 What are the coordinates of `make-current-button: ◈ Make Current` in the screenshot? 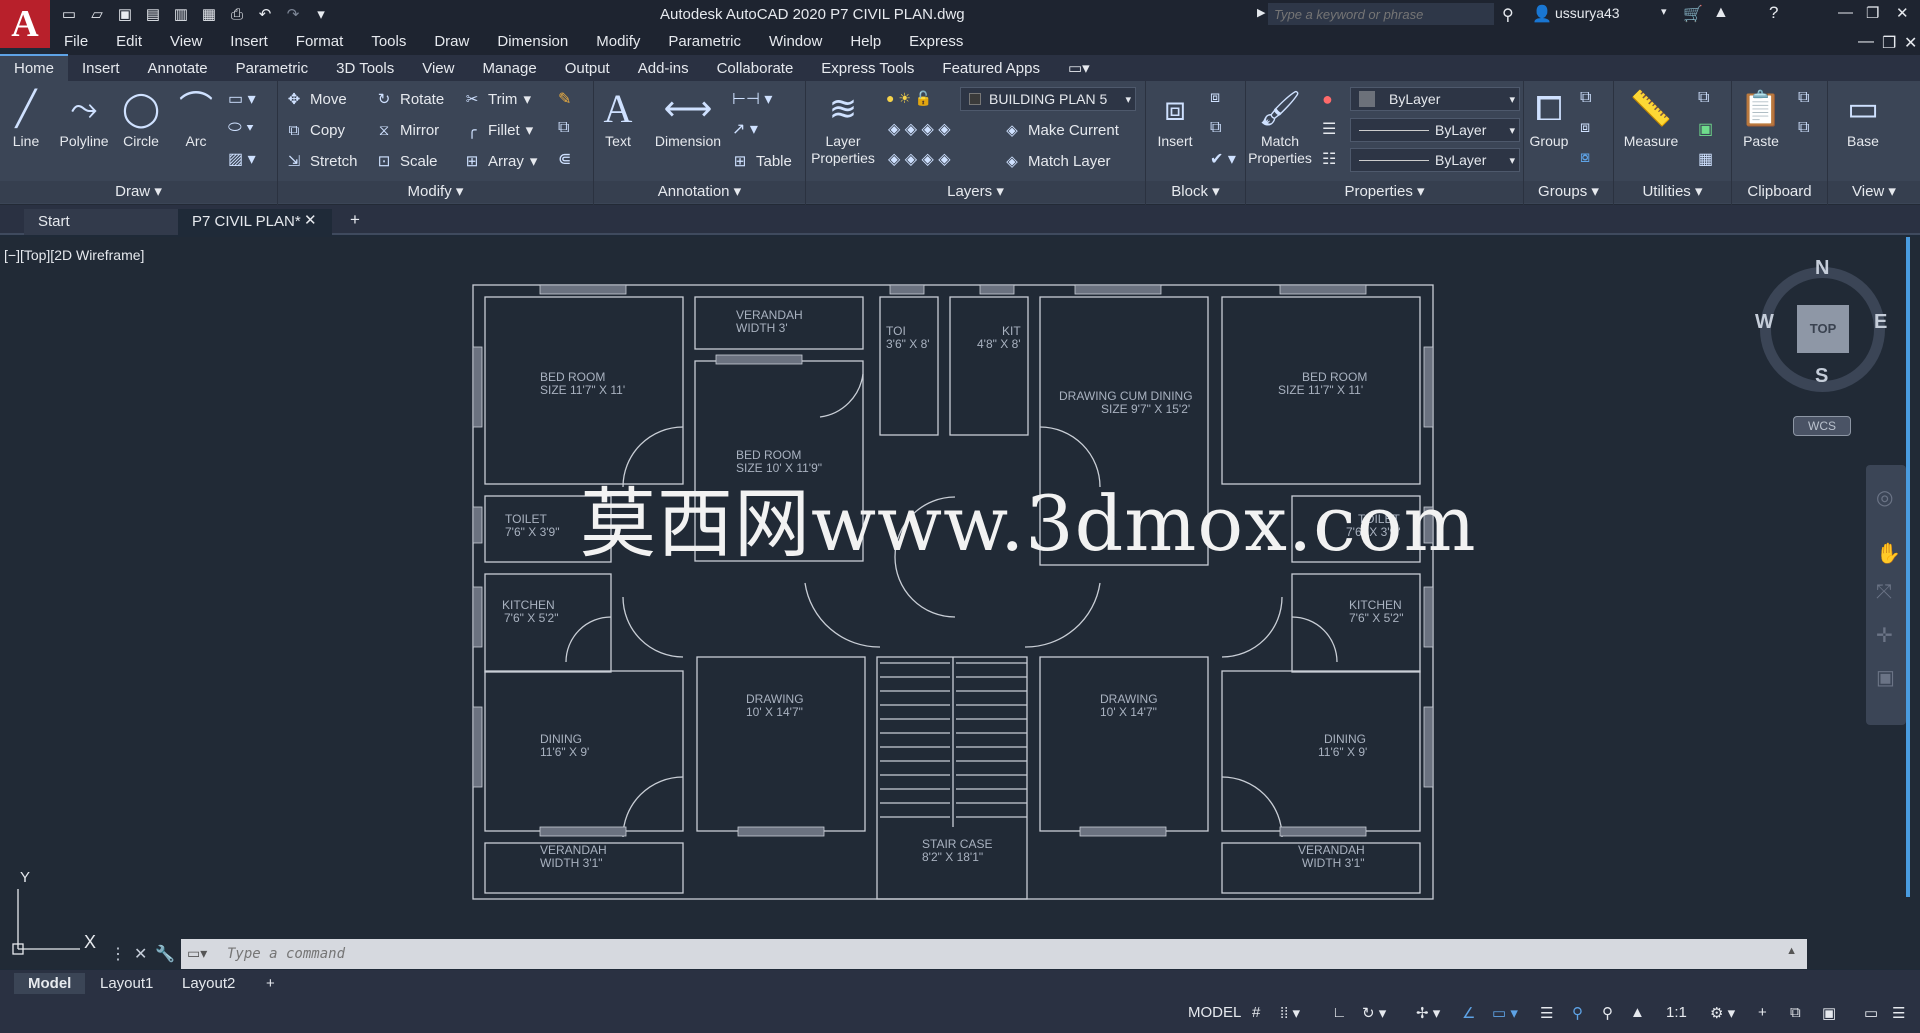 It's located at (1060, 130).